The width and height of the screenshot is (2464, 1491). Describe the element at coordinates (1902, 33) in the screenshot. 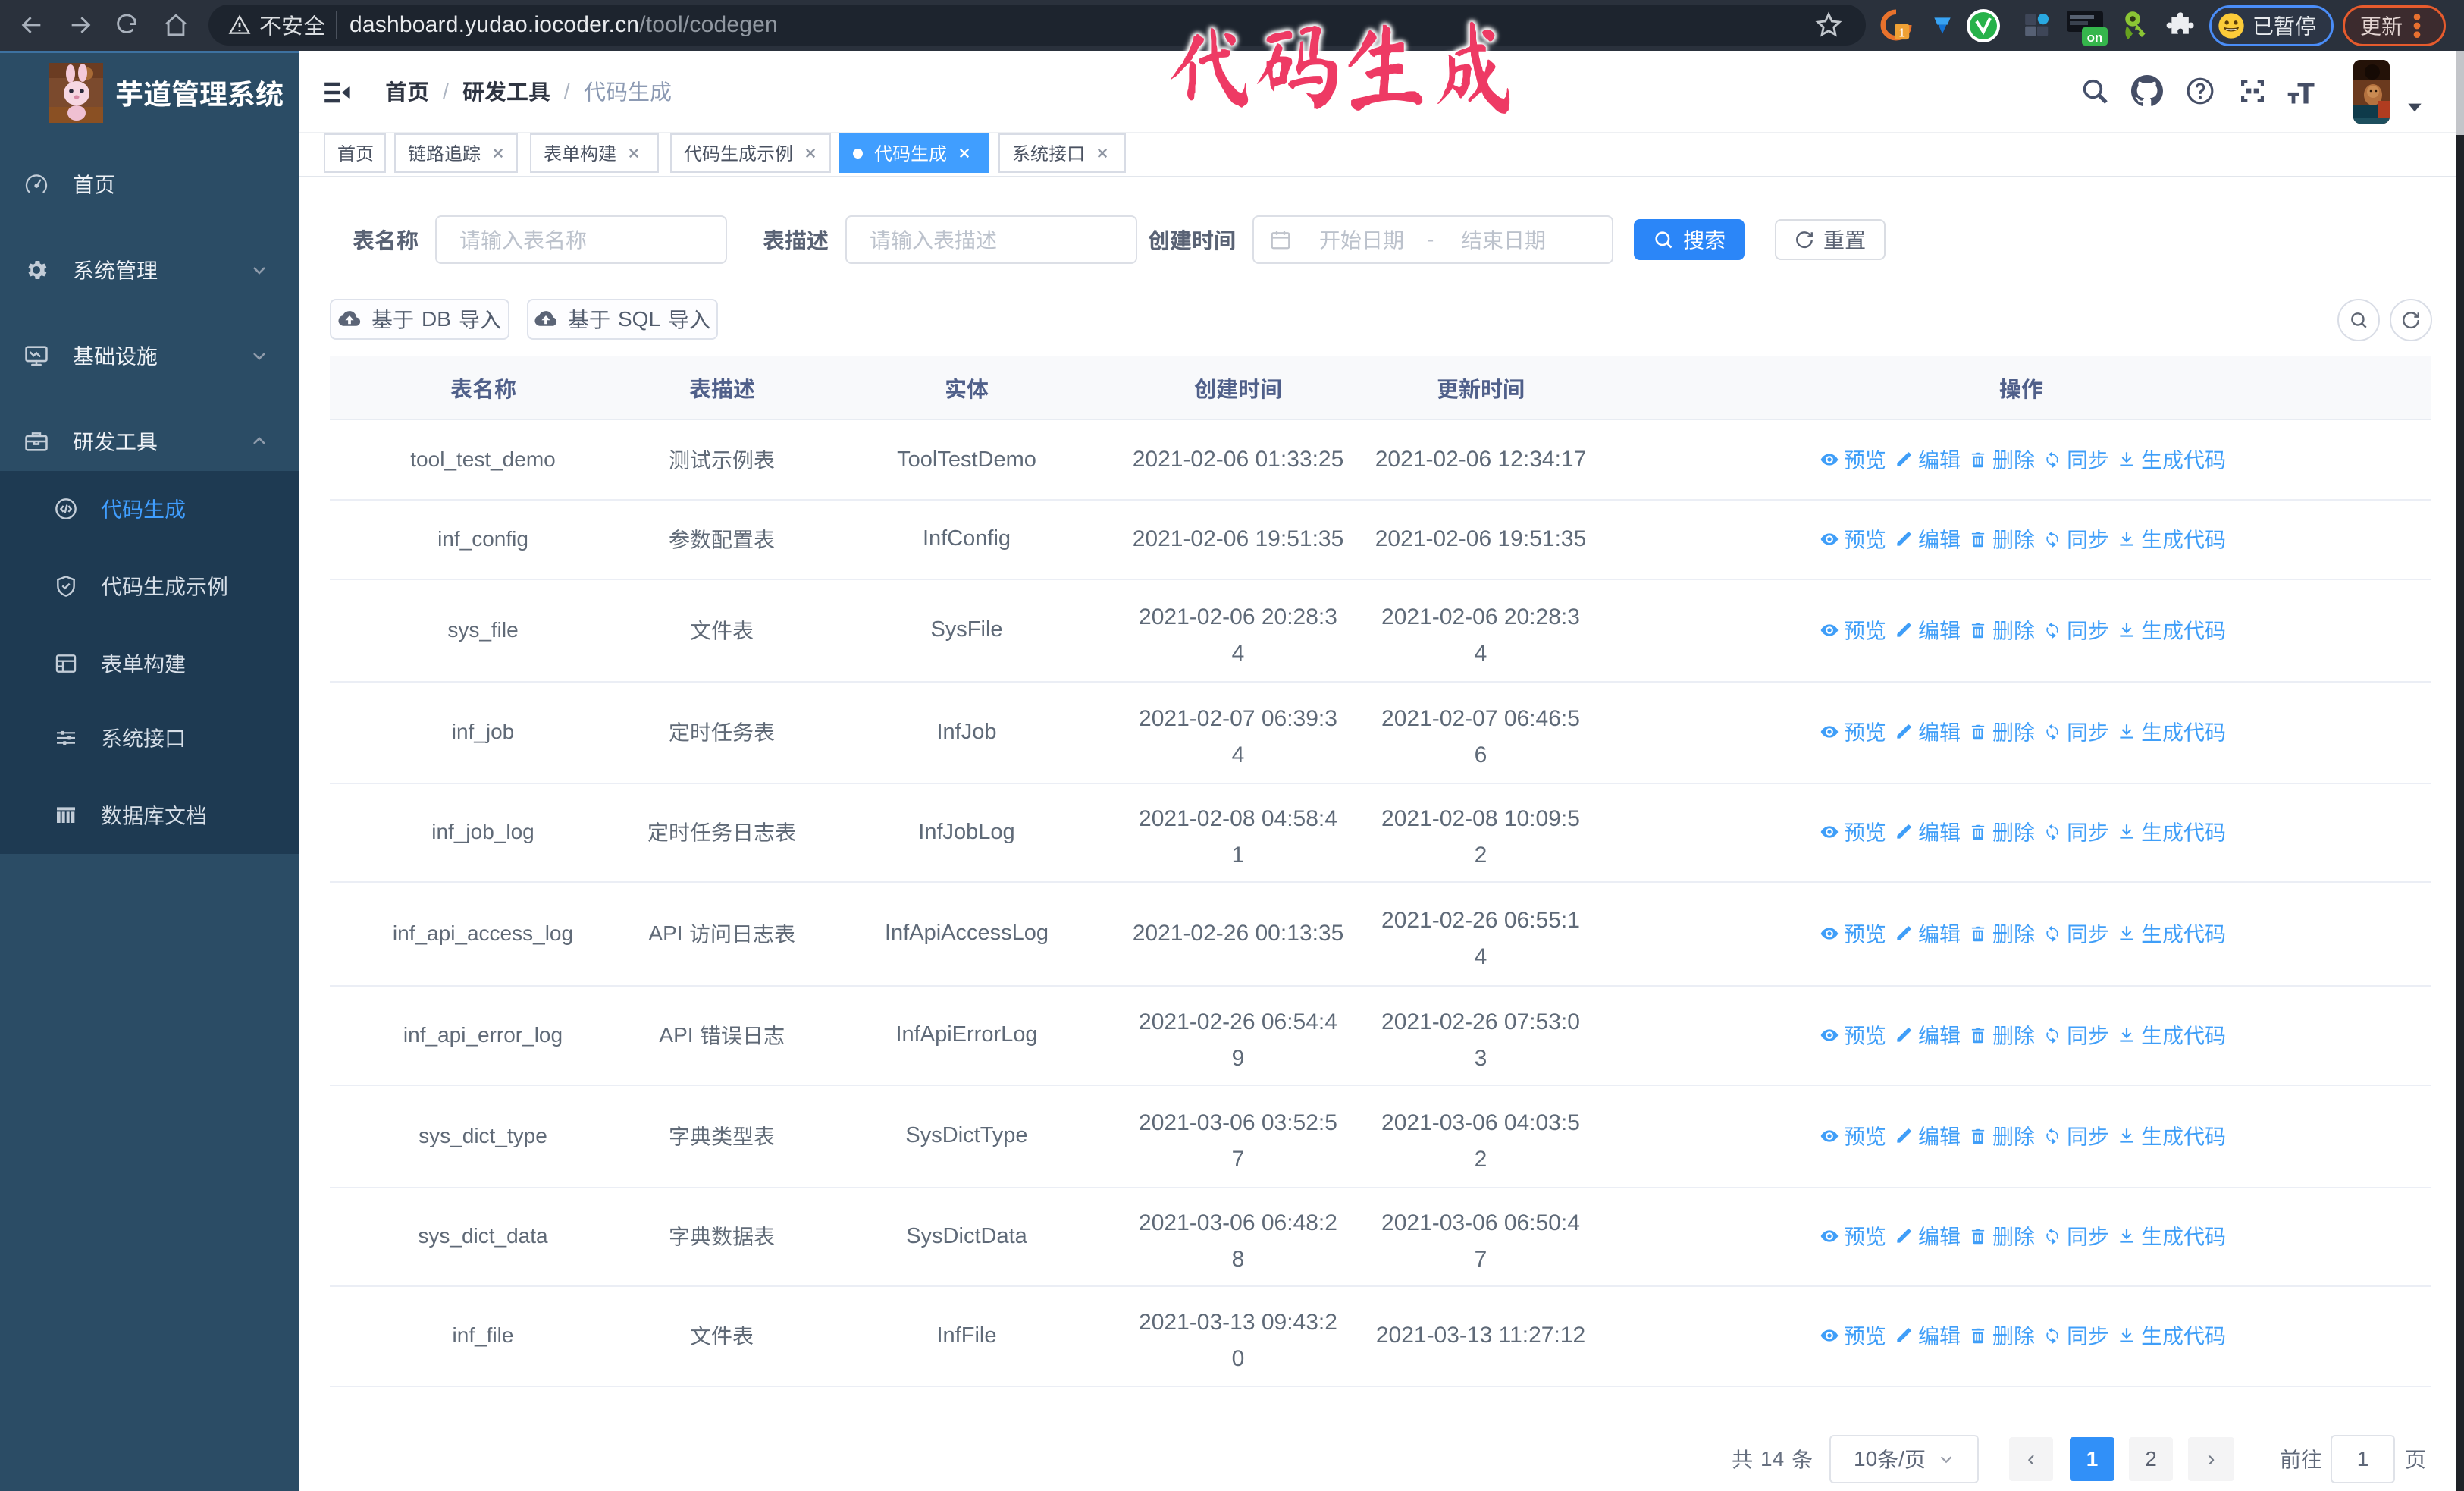

I see `svg-text: 1` at that location.